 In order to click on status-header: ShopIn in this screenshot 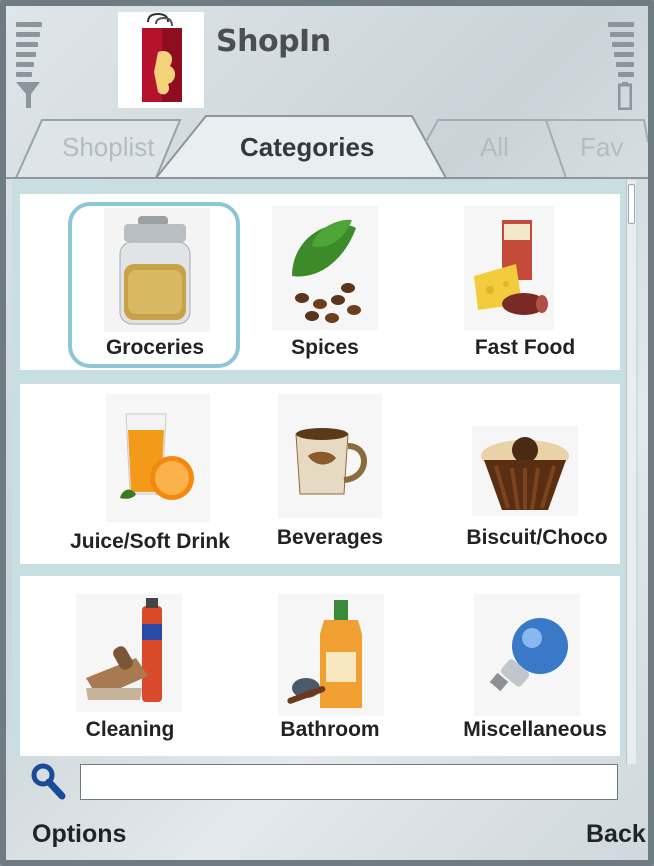, I will do `click(327, 61)`.